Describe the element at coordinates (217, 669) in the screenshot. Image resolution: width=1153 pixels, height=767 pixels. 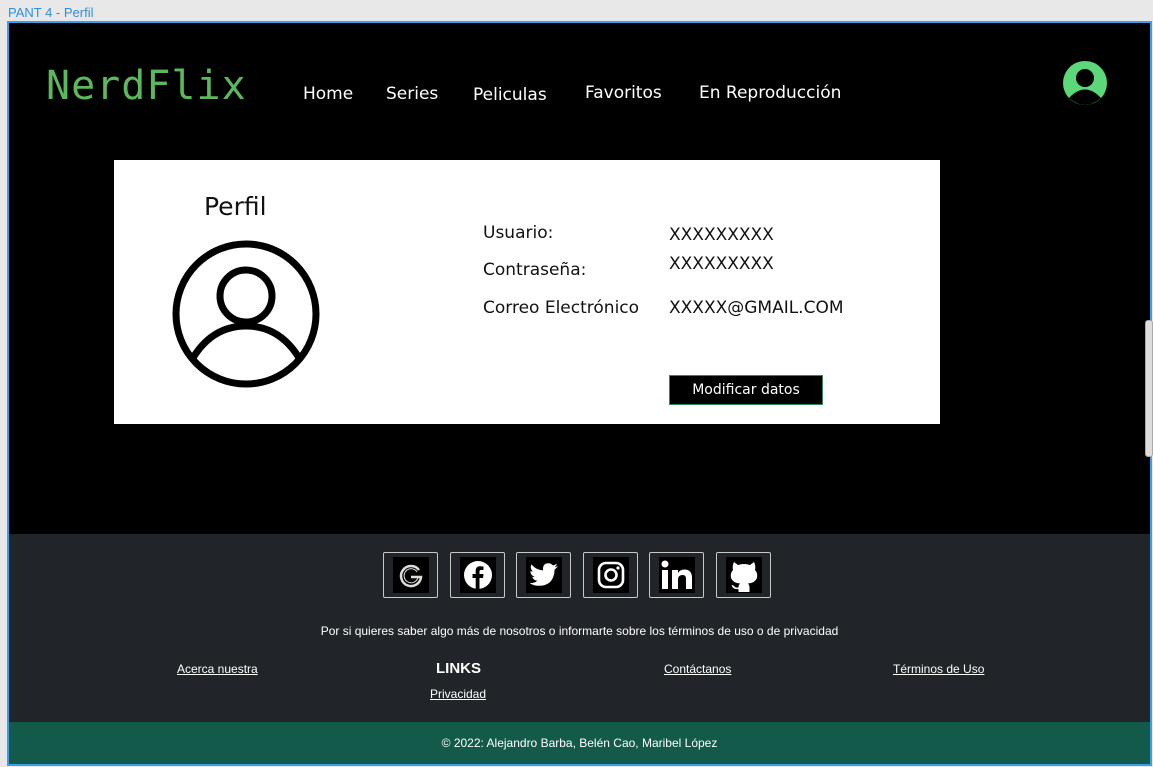
I see `about-link: Acerca nuestra` at that location.